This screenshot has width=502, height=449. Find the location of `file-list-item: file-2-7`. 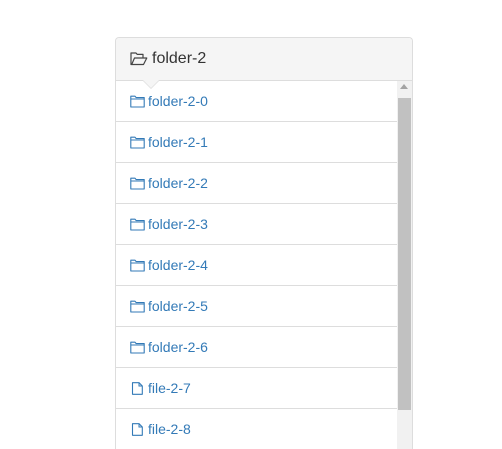

file-list-item: file-2-7 is located at coordinates (256, 388).